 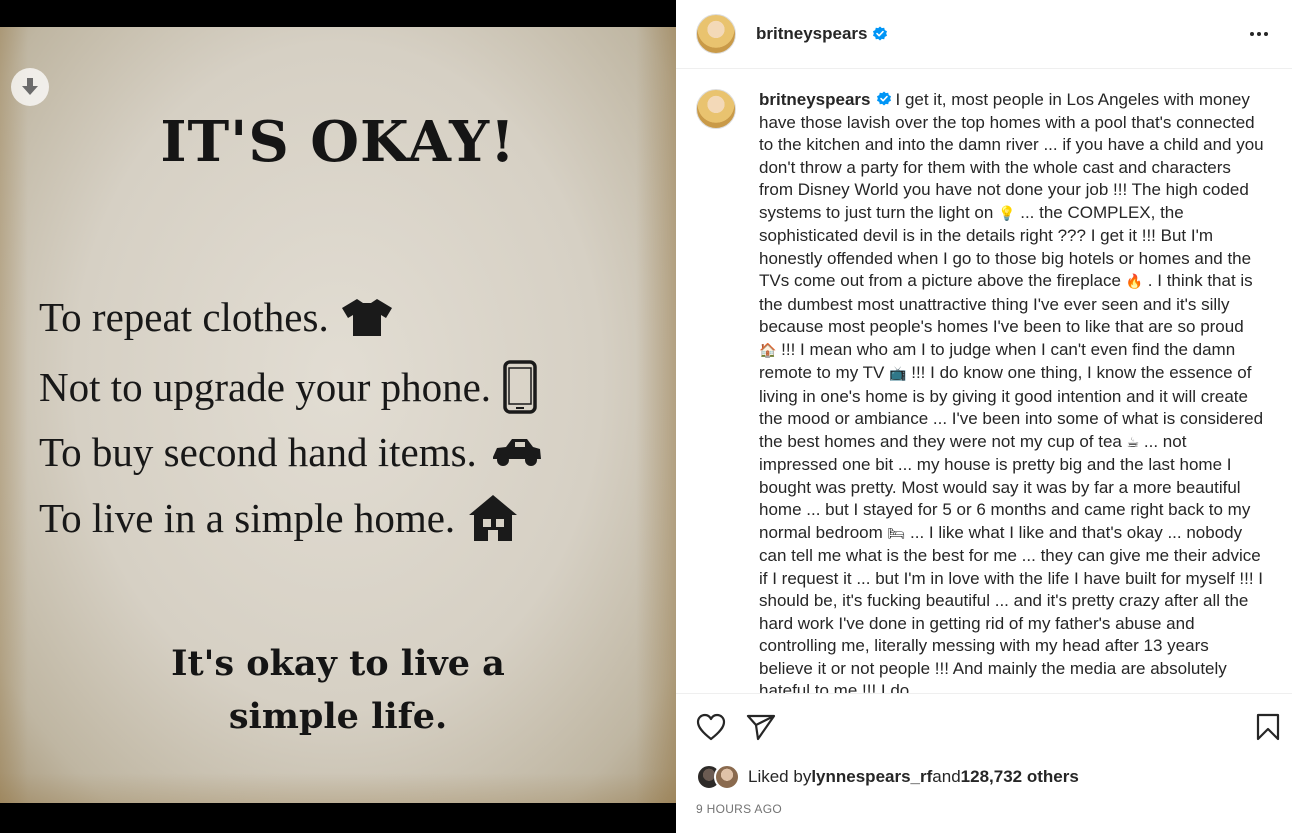 I want to click on more-options-button, so click(x=1259, y=34).